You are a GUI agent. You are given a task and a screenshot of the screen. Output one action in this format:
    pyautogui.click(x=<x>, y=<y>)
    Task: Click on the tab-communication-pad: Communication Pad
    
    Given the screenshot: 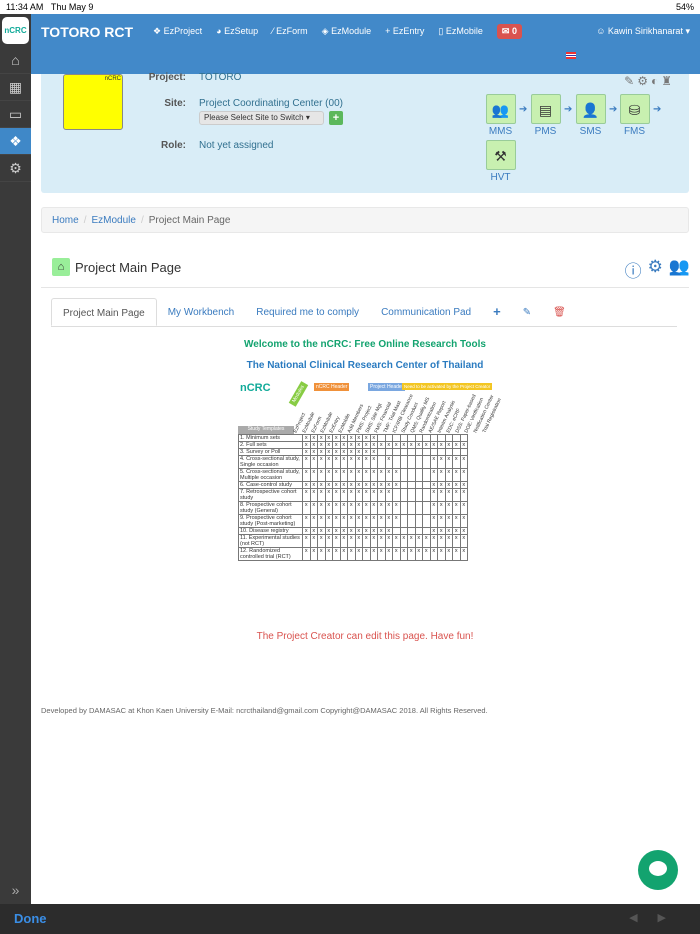 What is the action you would take?
    pyautogui.click(x=426, y=312)
    